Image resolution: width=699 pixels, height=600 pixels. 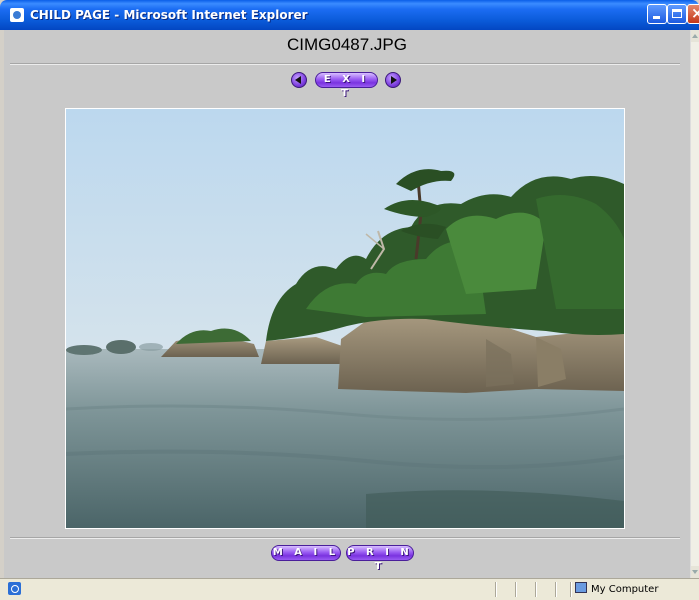 I want to click on mail-button: M A I L, so click(x=306, y=553).